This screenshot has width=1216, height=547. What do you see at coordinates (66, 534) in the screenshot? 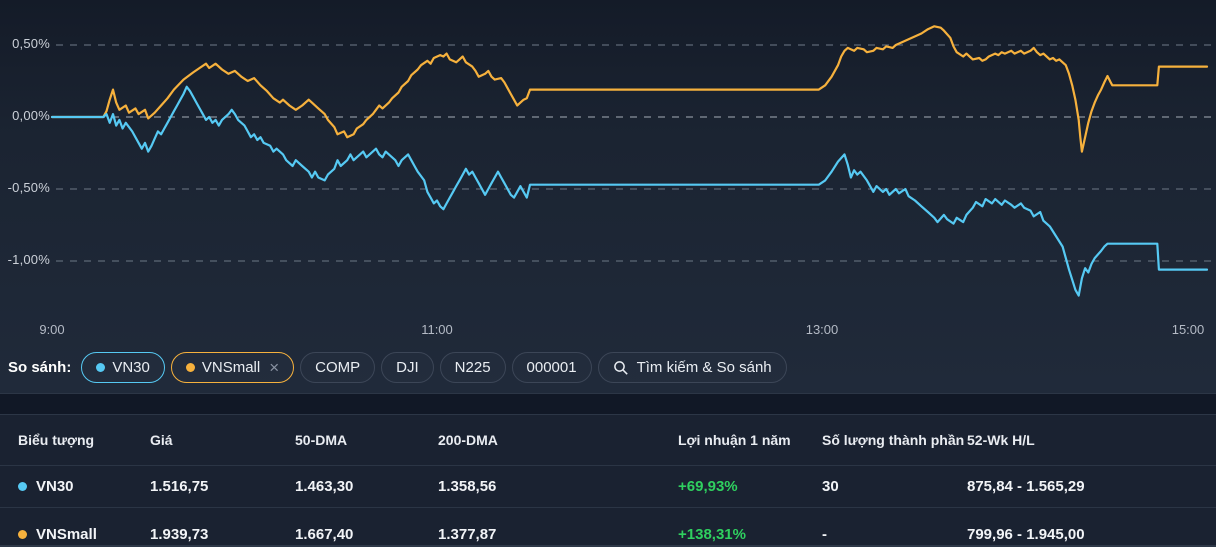
I see `symbol-label: VNSmall` at bounding box center [66, 534].